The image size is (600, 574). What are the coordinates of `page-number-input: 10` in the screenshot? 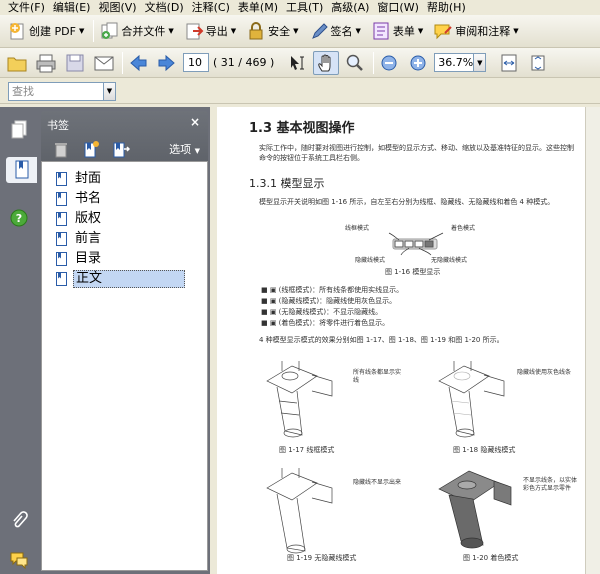 It's located at (196, 62).